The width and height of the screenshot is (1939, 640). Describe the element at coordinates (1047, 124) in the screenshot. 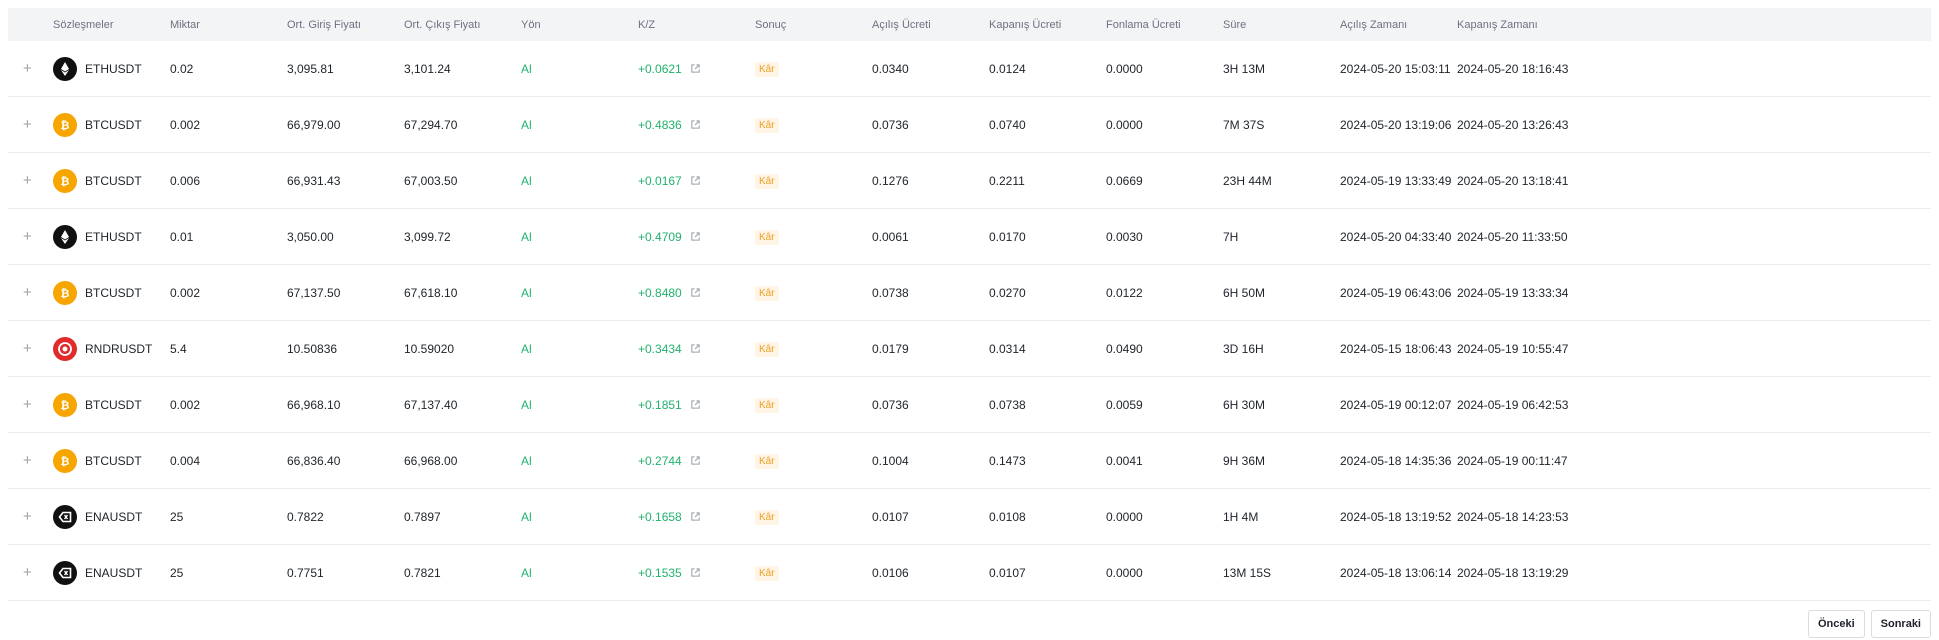

I see `close-fee-cell: 0.0740` at that location.